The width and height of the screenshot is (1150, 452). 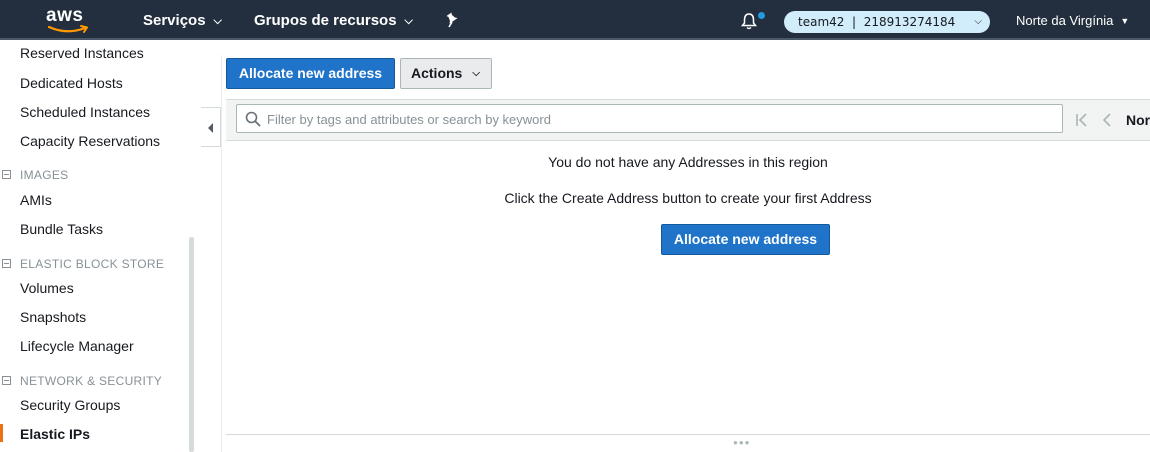 What do you see at coordinates (65, 15) in the screenshot?
I see `aws-logo-text: aws` at bounding box center [65, 15].